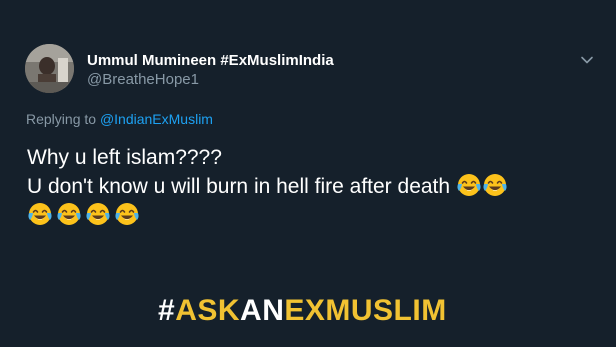  Describe the element at coordinates (482, 186) in the screenshot. I see `emoji-inline-group` at that location.